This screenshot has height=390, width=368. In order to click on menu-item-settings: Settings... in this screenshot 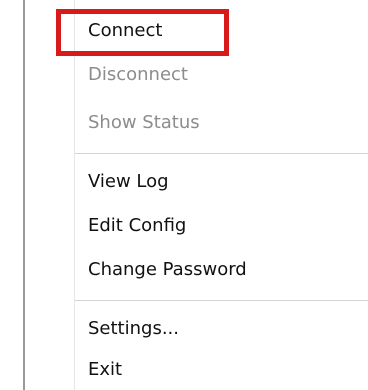, I will do `click(133, 330)`.